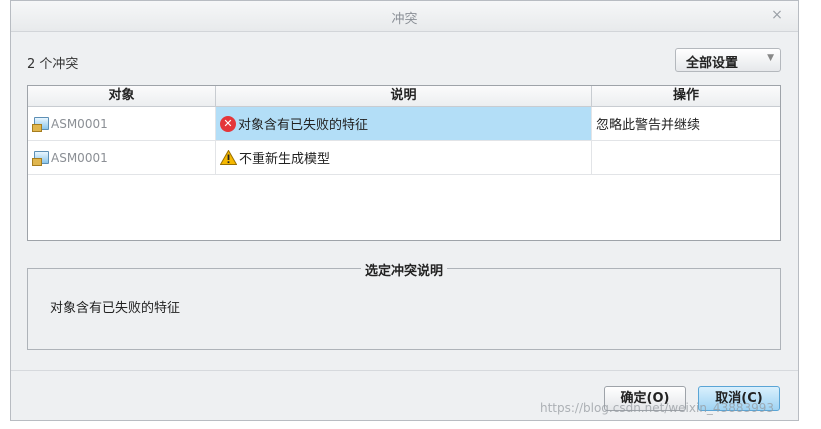  Describe the element at coordinates (228, 123) in the screenshot. I see `error-icon: ✕` at that location.